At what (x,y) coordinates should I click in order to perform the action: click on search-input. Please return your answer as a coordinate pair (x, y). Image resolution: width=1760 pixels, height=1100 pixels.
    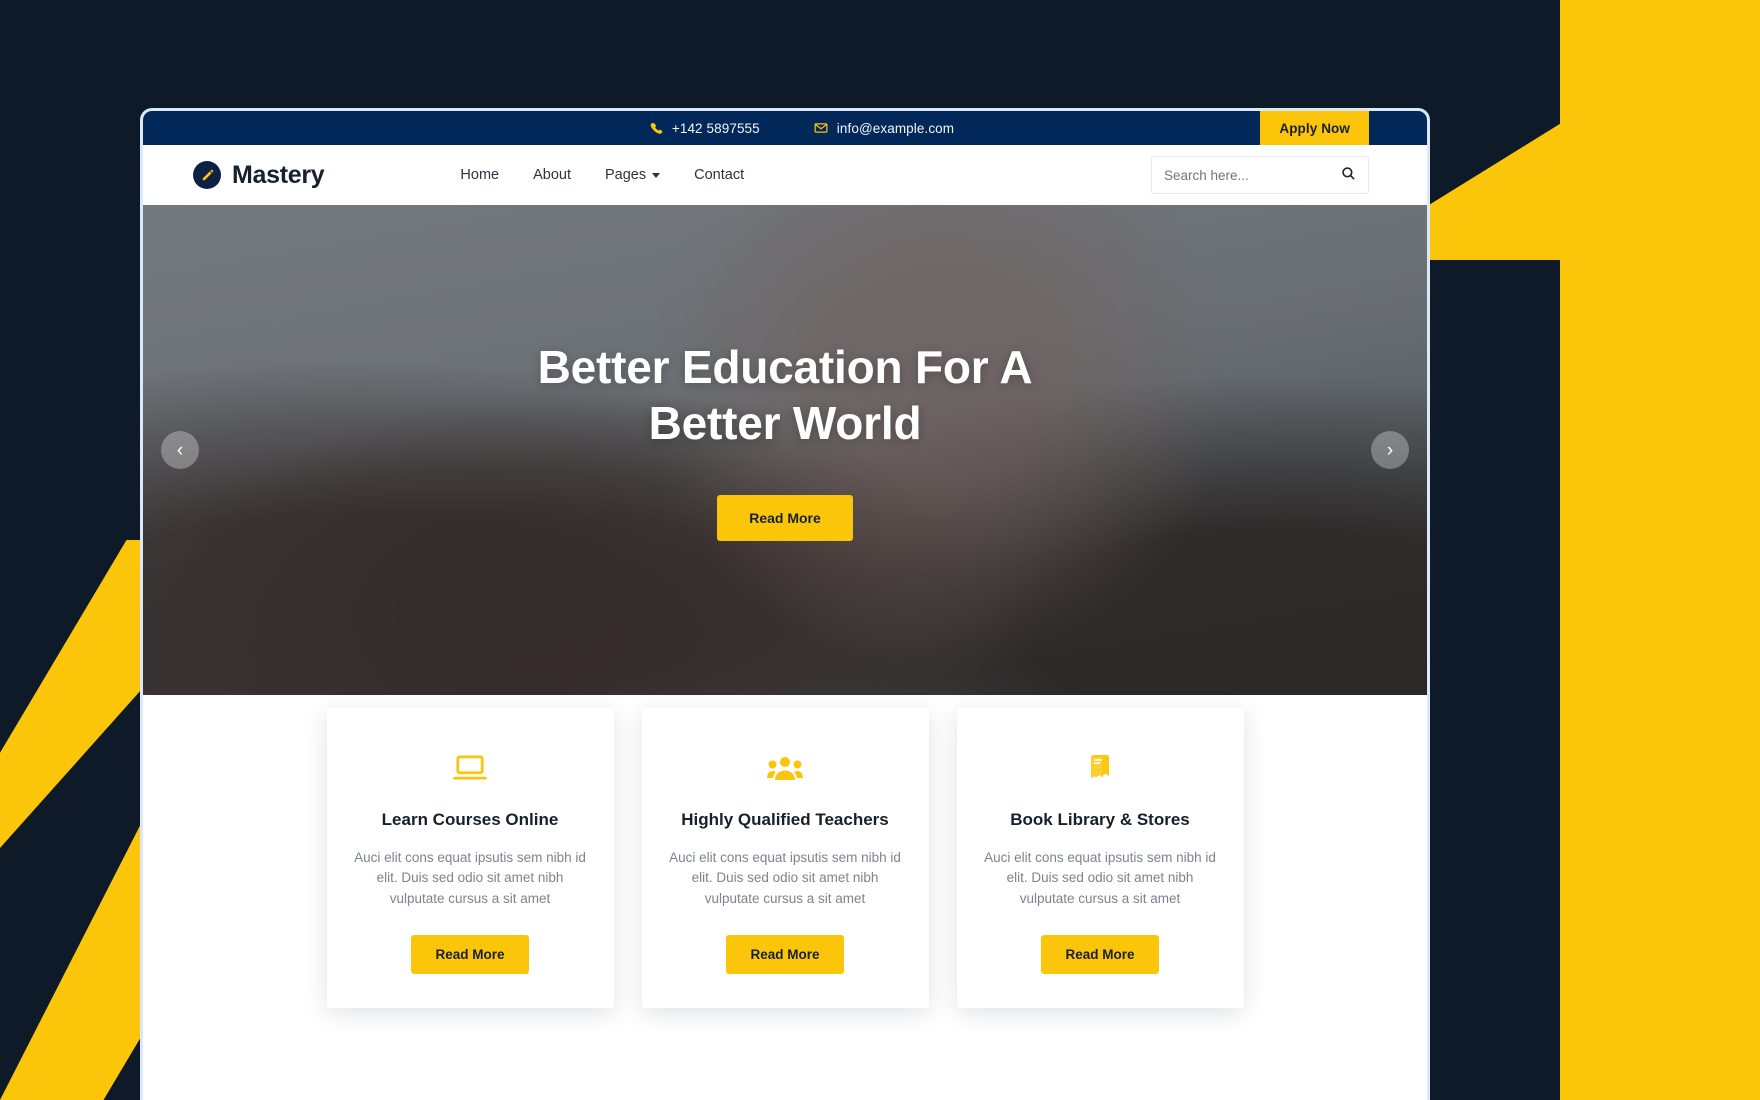
    Looking at the image, I should click on (1252, 175).